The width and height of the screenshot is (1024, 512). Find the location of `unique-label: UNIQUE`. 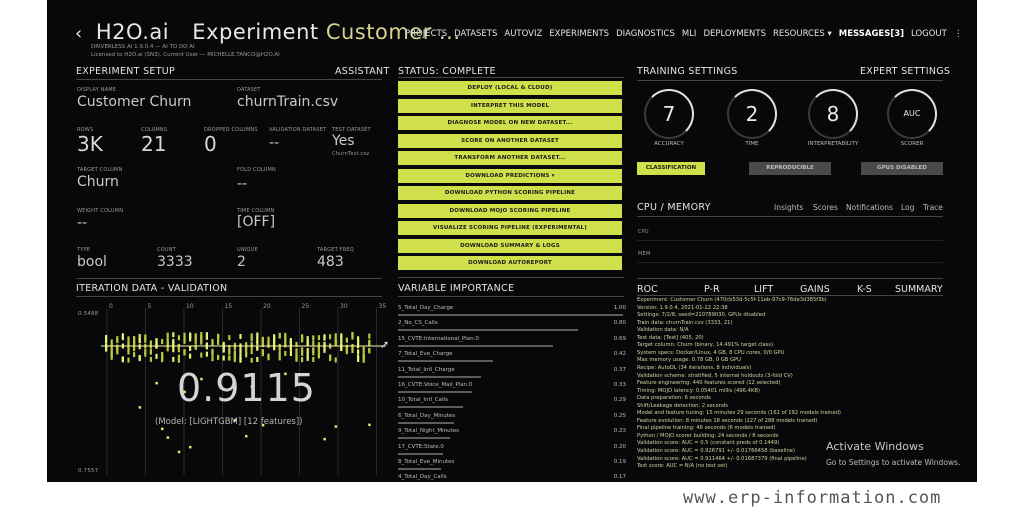

unique-label: UNIQUE is located at coordinates (247, 250).